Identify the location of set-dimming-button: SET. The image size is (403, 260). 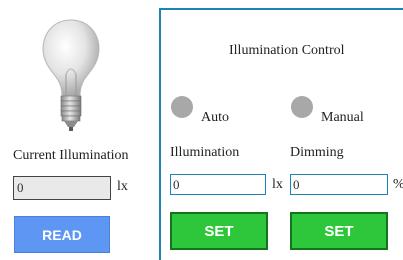
(339, 231).